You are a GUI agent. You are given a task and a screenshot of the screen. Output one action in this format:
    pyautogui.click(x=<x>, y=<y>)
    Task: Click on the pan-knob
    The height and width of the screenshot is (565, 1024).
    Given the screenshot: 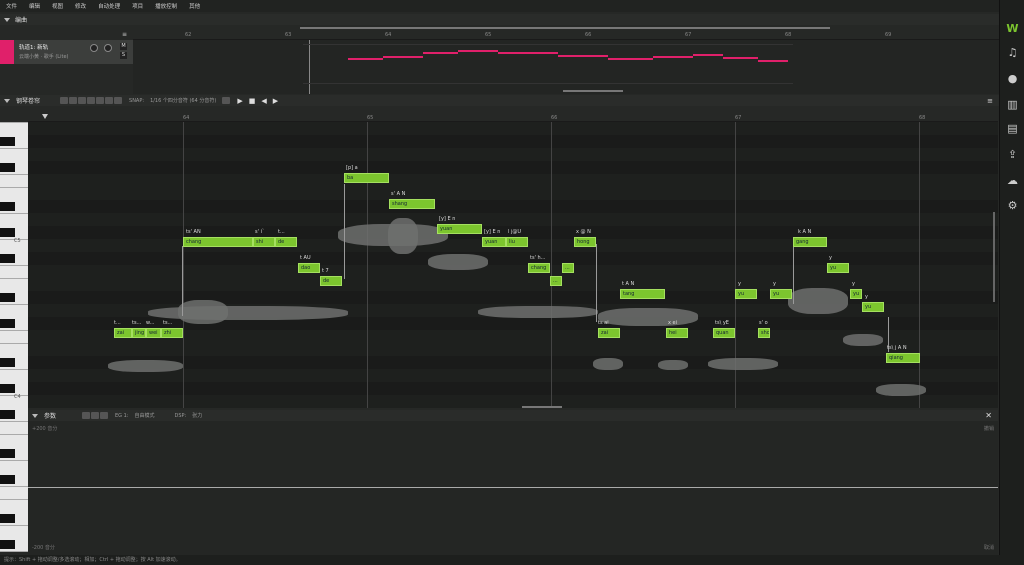 What is the action you would take?
    pyautogui.click(x=108, y=48)
    